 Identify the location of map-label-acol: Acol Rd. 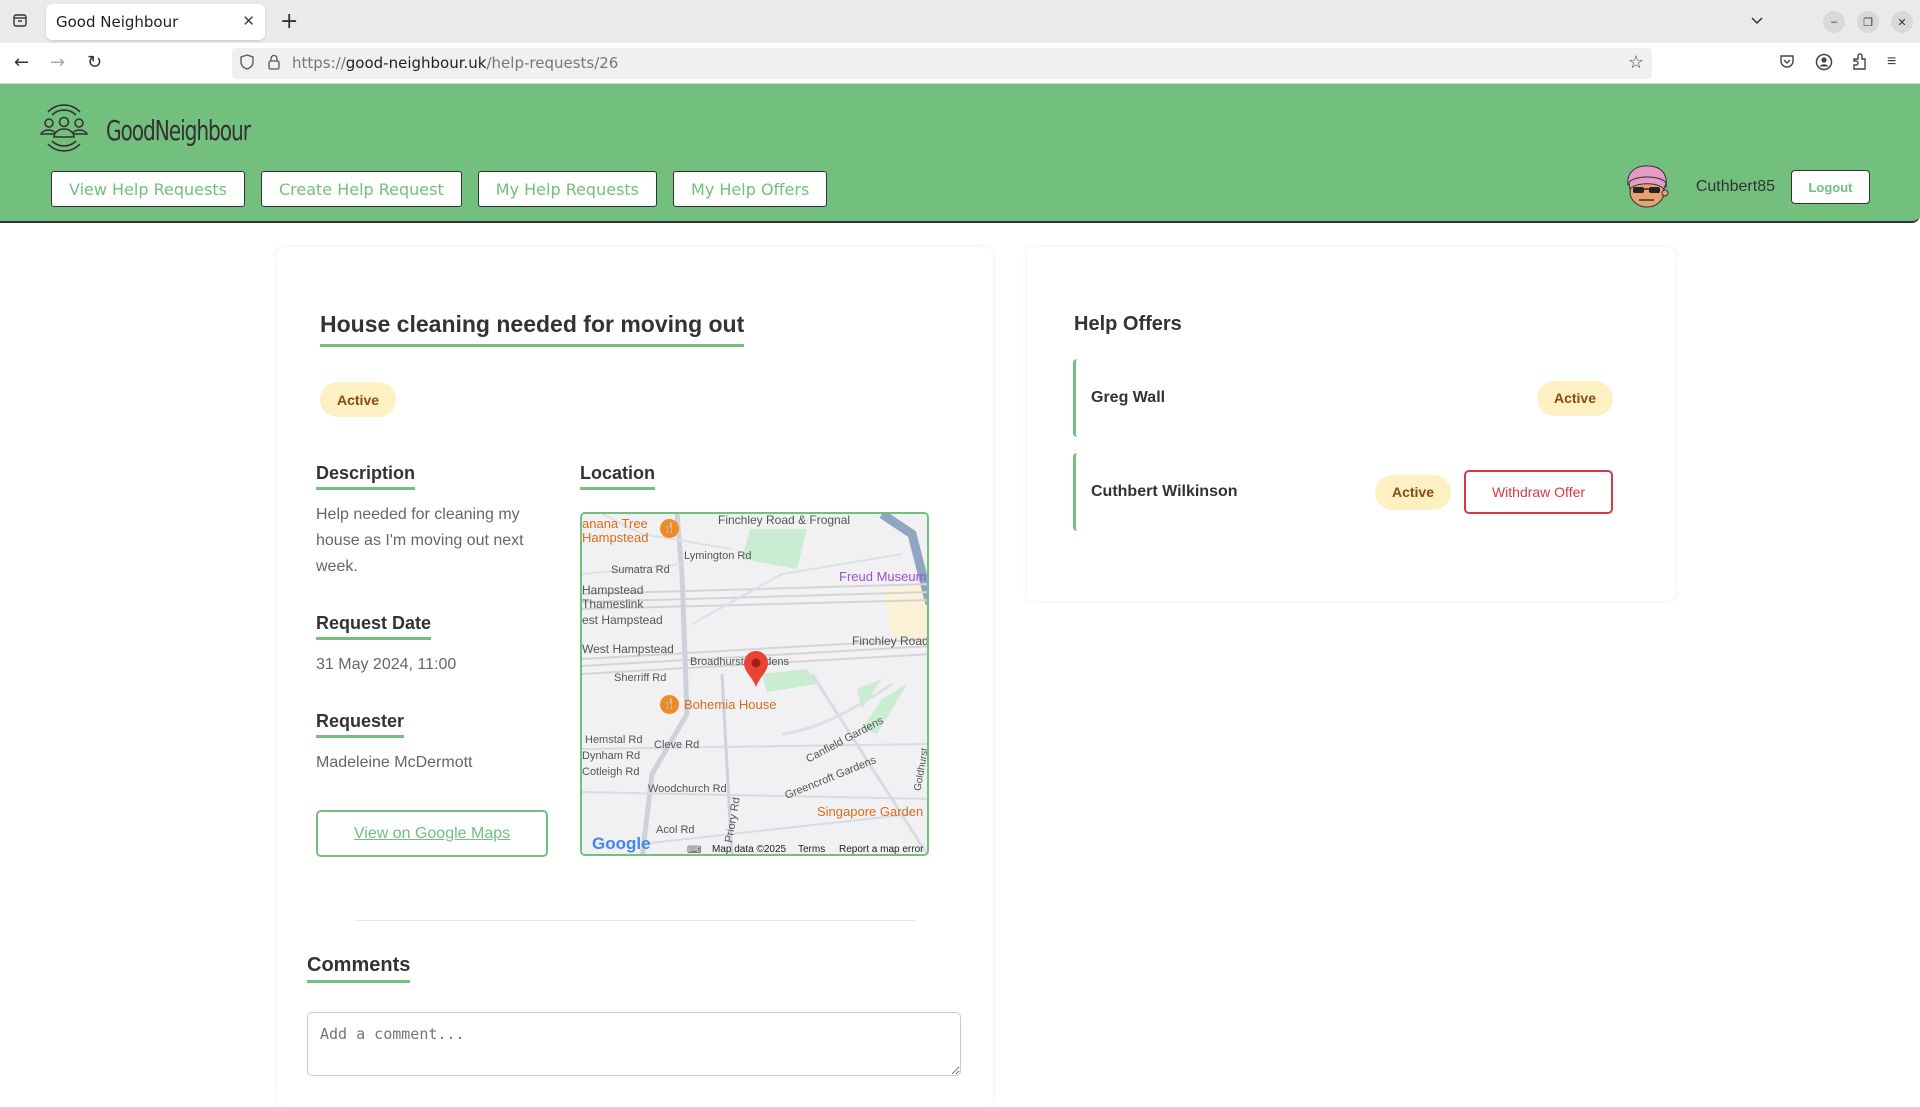
(675, 830).